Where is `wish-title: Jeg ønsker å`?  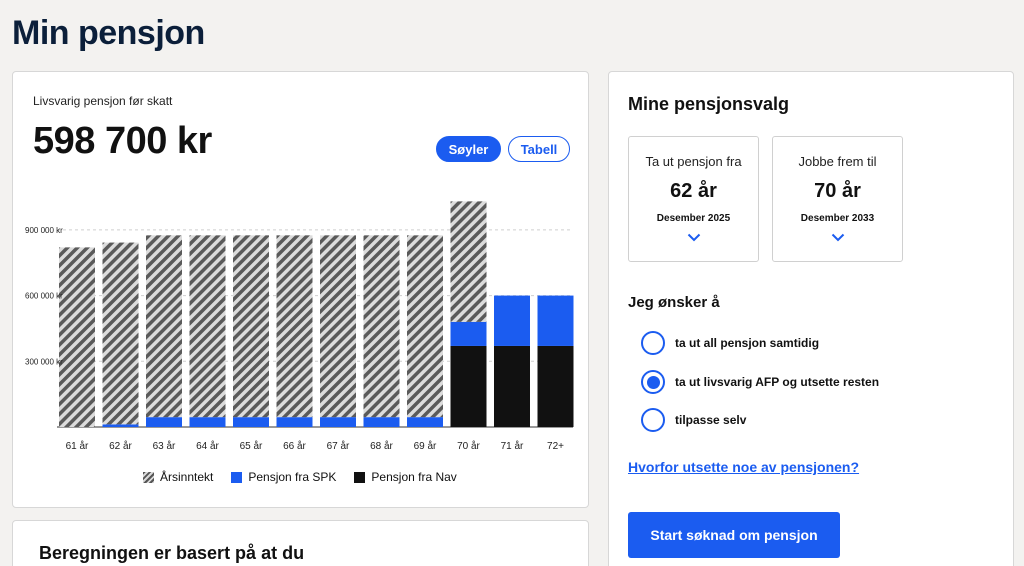
wish-title: Jeg ønsker å is located at coordinates (674, 302).